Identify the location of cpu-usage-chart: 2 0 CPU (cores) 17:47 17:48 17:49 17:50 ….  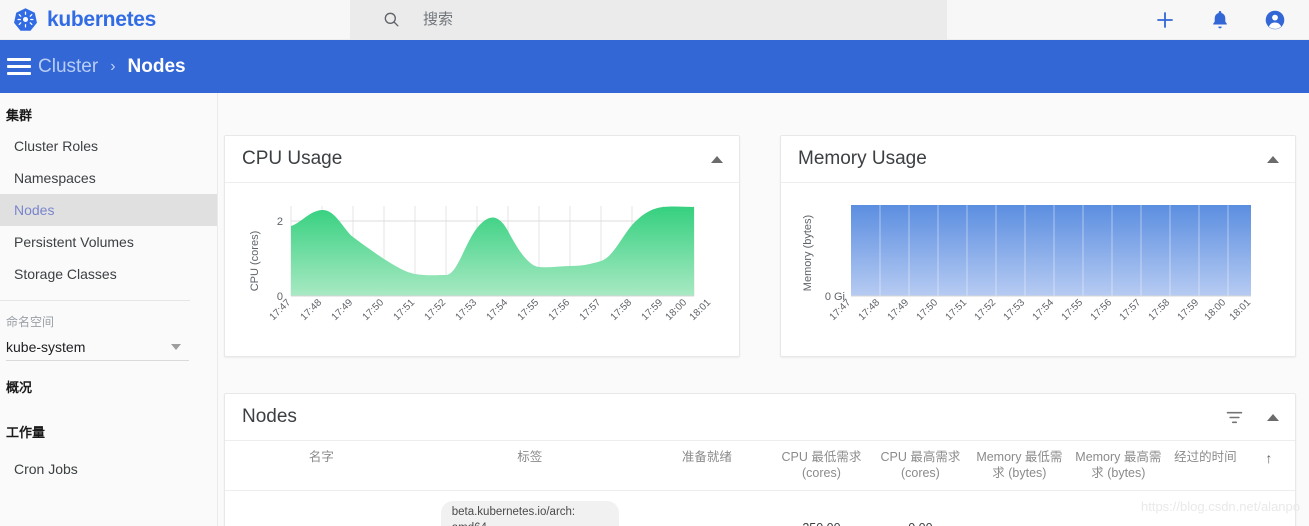
(482, 263).